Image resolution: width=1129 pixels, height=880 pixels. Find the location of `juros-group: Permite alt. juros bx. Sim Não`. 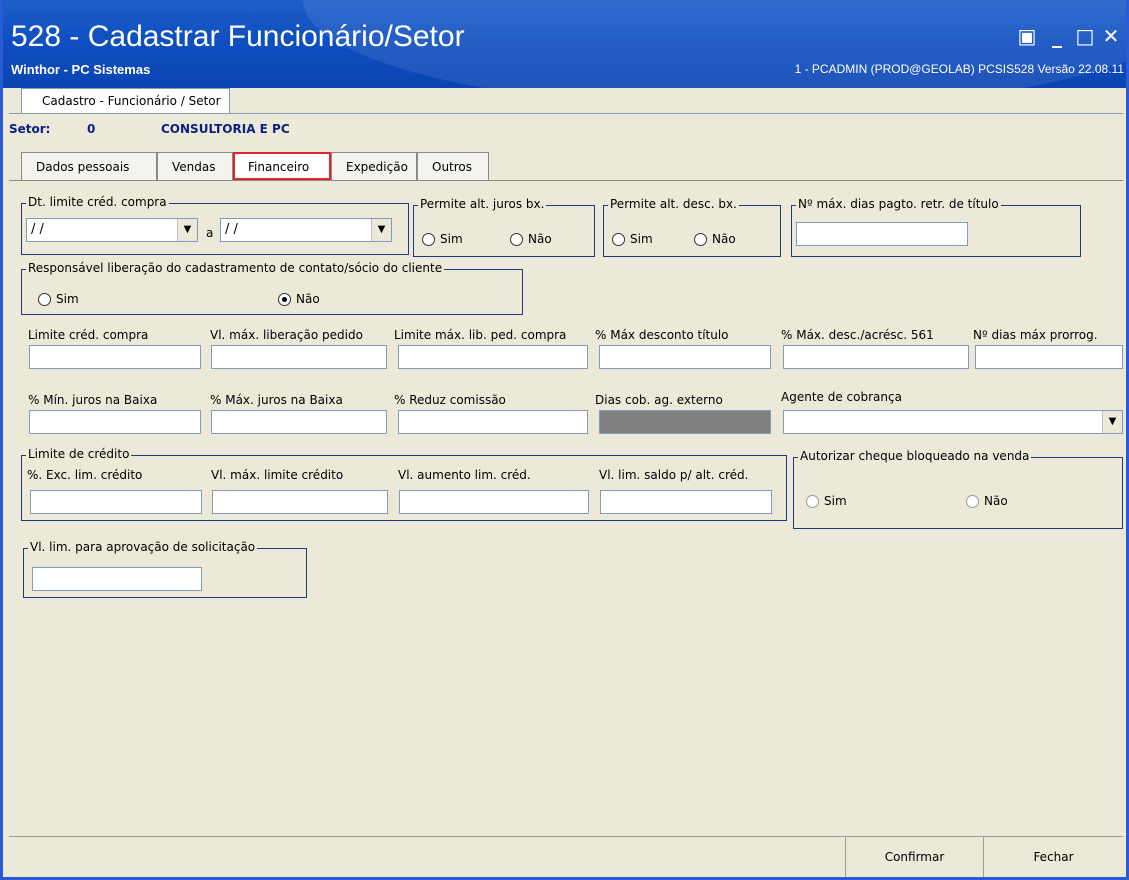

juros-group: Permite alt. juros bx. Sim Não is located at coordinates (504, 227).